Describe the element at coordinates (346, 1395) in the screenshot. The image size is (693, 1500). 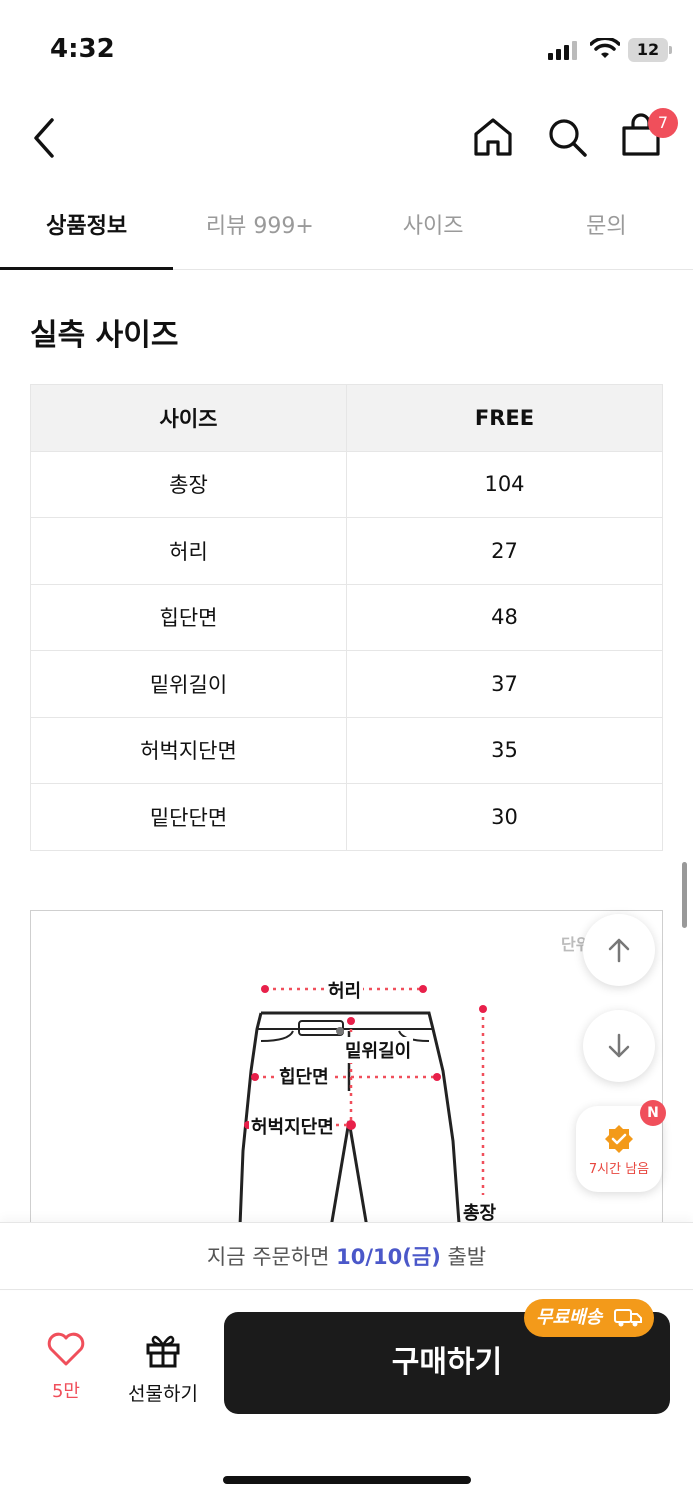
I see `bottom-action-bar: 5만 선물하기 구매하기 무료배송` at that location.